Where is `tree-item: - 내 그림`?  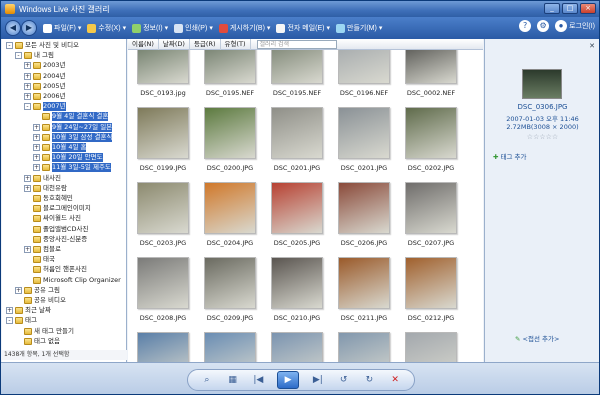
tree-item: - 내 그림 is located at coordinates (34, 55).